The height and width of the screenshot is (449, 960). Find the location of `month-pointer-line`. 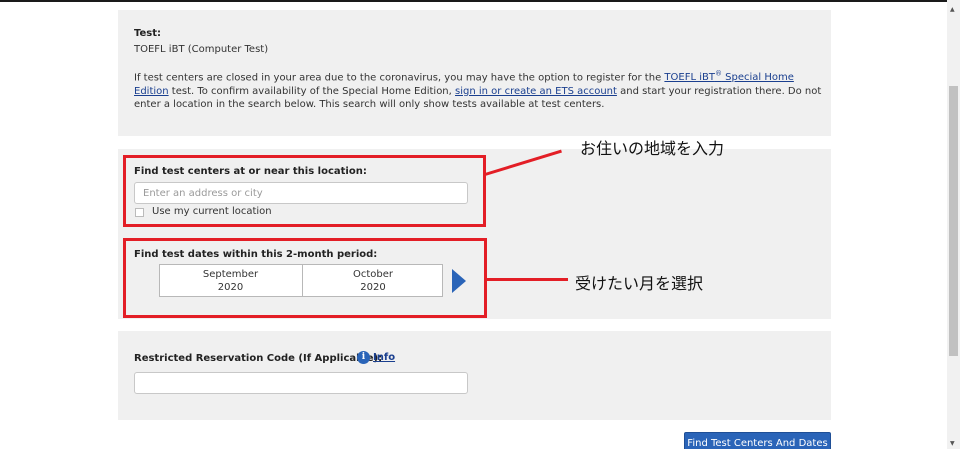

month-pointer-line is located at coordinates (527, 279).